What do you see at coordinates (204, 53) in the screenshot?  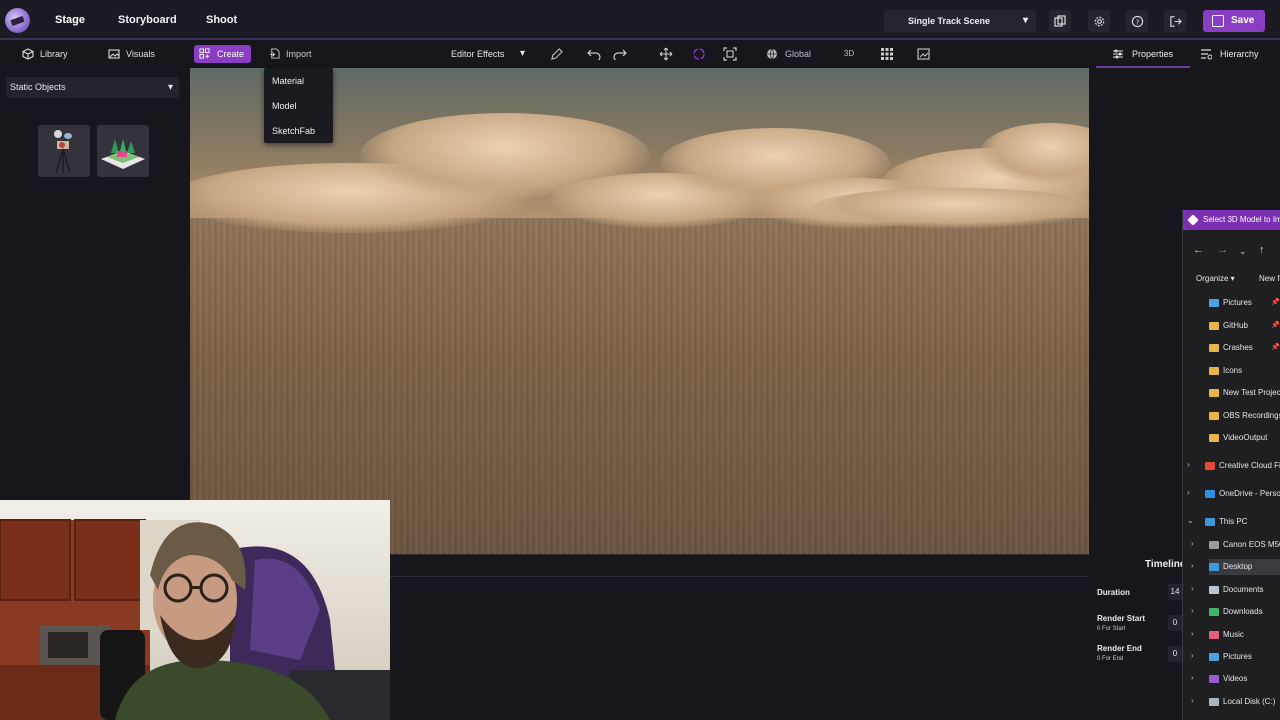 I see `grid-plus-icon` at bounding box center [204, 53].